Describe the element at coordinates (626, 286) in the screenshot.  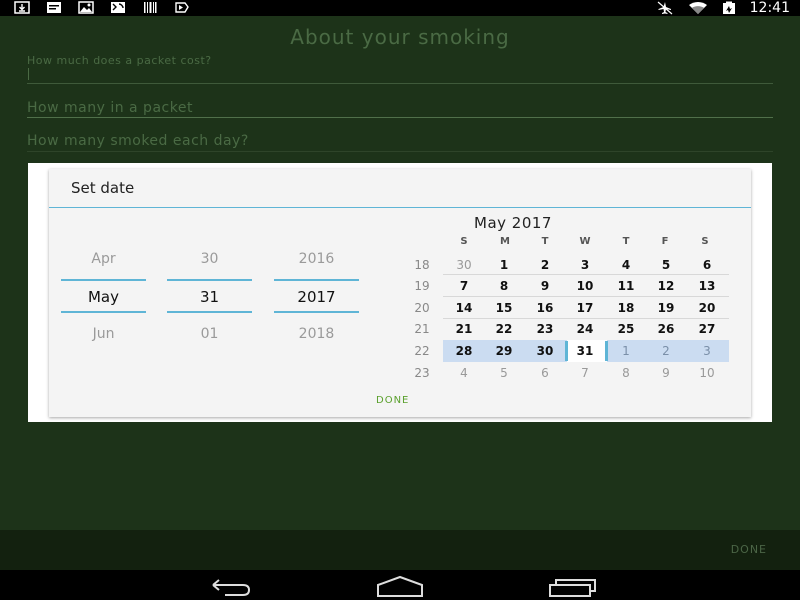
I see `calendar-day: 11` at that location.